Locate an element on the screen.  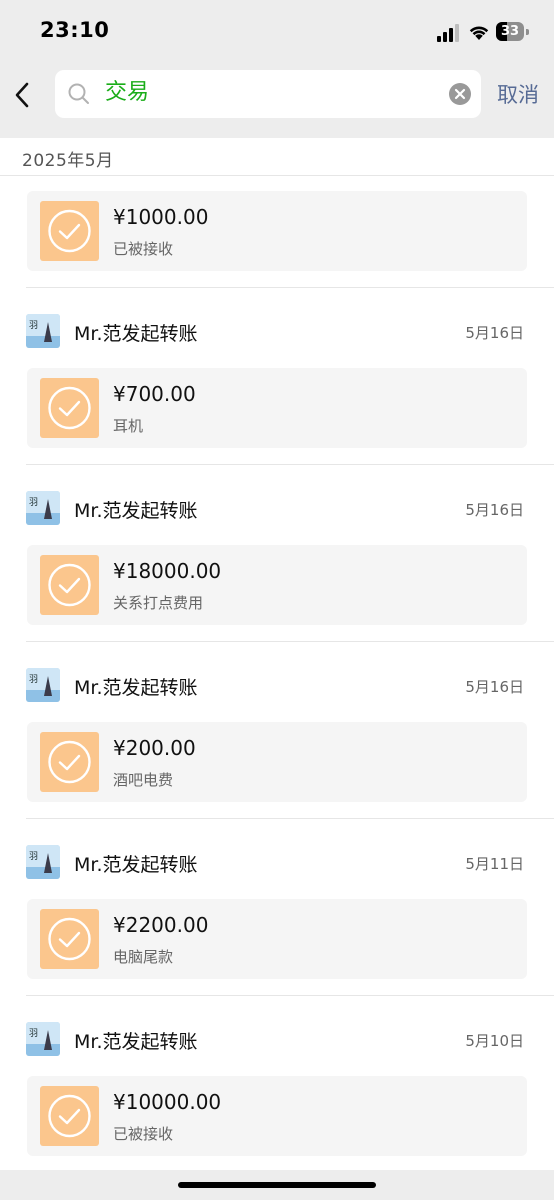
search-header: 取消 is located at coordinates (277, 100).